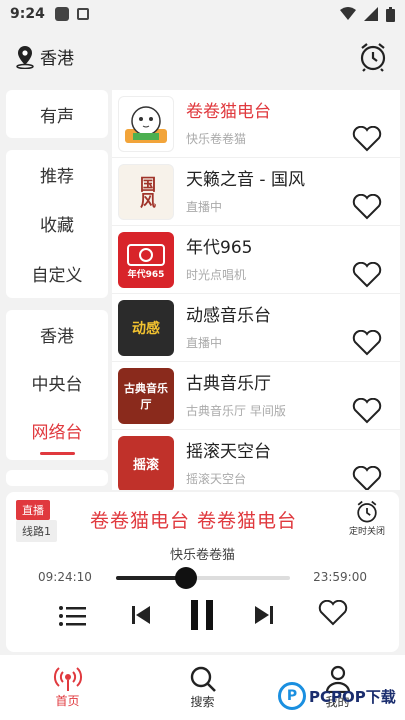 The image size is (405, 720). I want to click on player-controls, so click(202, 616).